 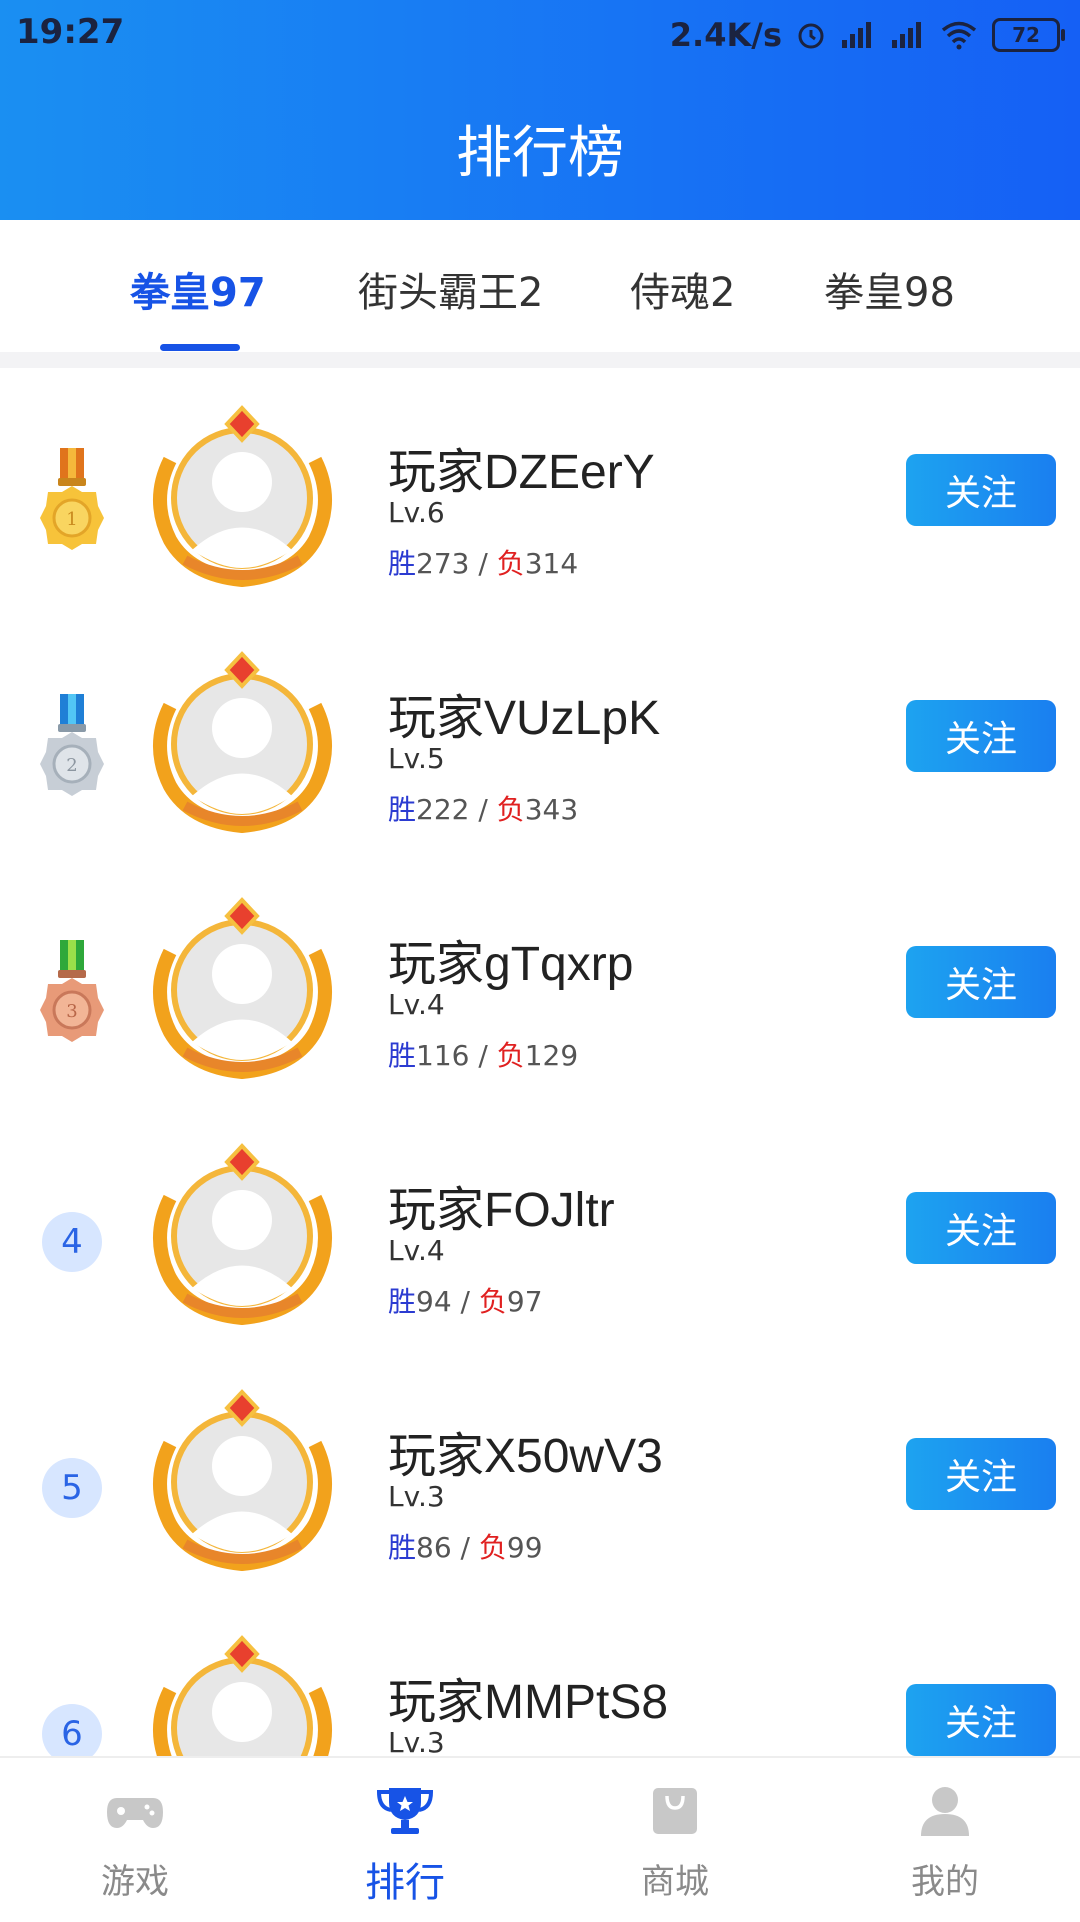 What do you see at coordinates (443, 1055) in the screenshot?
I see `win-count: 116` at bounding box center [443, 1055].